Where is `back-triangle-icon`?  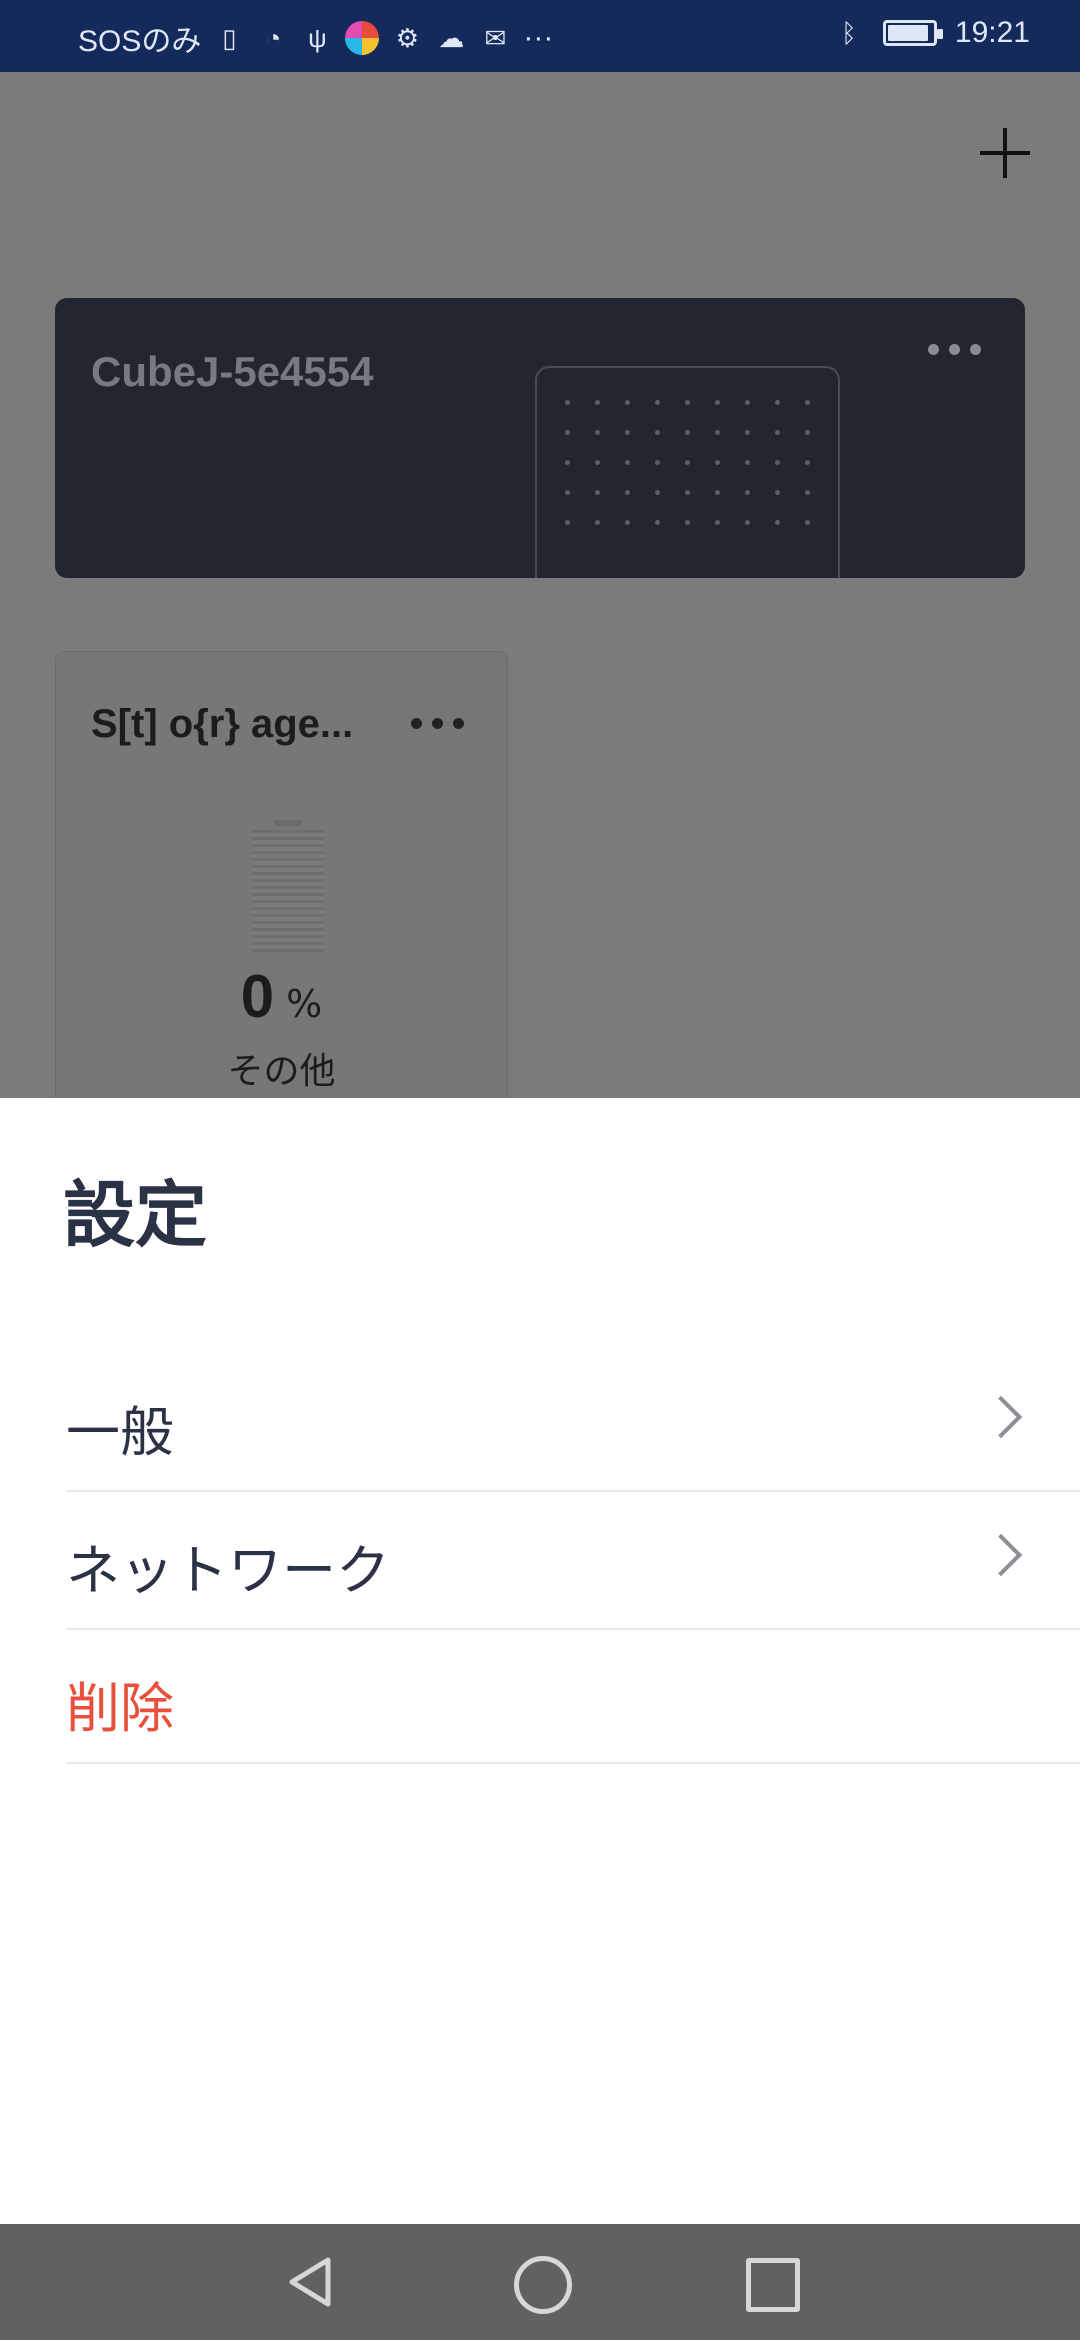
back-triangle-icon is located at coordinates (310, 2282).